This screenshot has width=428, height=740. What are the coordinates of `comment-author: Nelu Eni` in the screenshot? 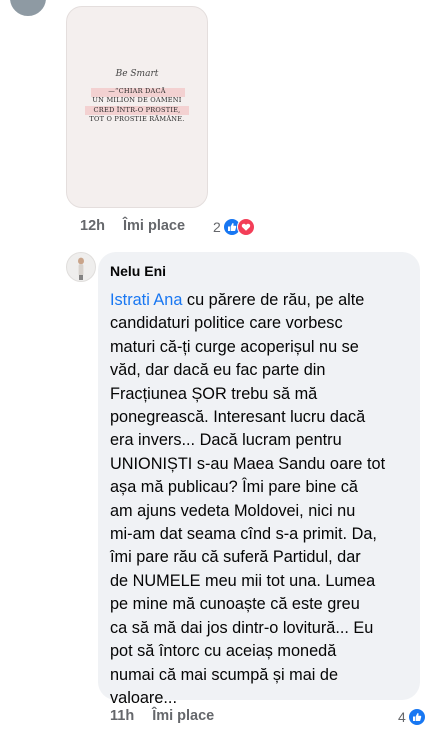 It's located at (259, 273).